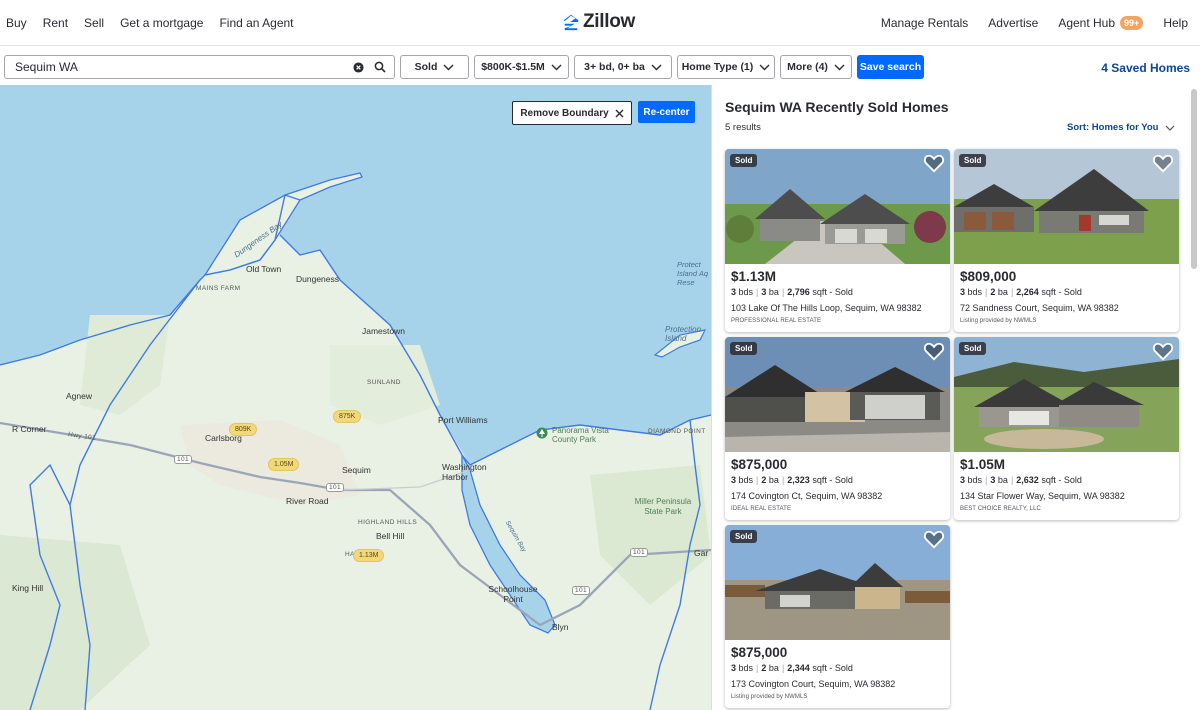  I want to click on listing-address: 174 Covington Ct, Sequim, WA 98382, so click(806, 496).